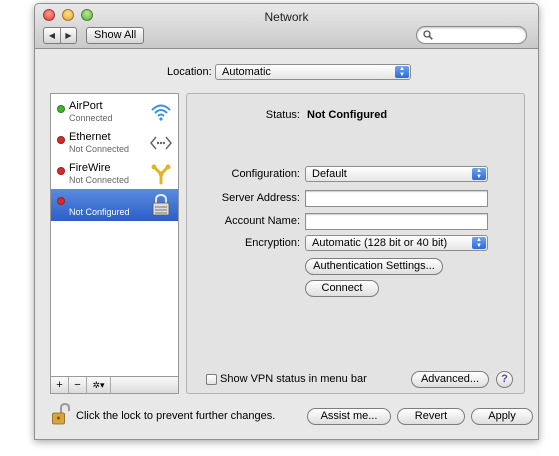  What do you see at coordinates (347, 115) in the screenshot?
I see `status-value: Not Configured` at bounding box center [347, 115].